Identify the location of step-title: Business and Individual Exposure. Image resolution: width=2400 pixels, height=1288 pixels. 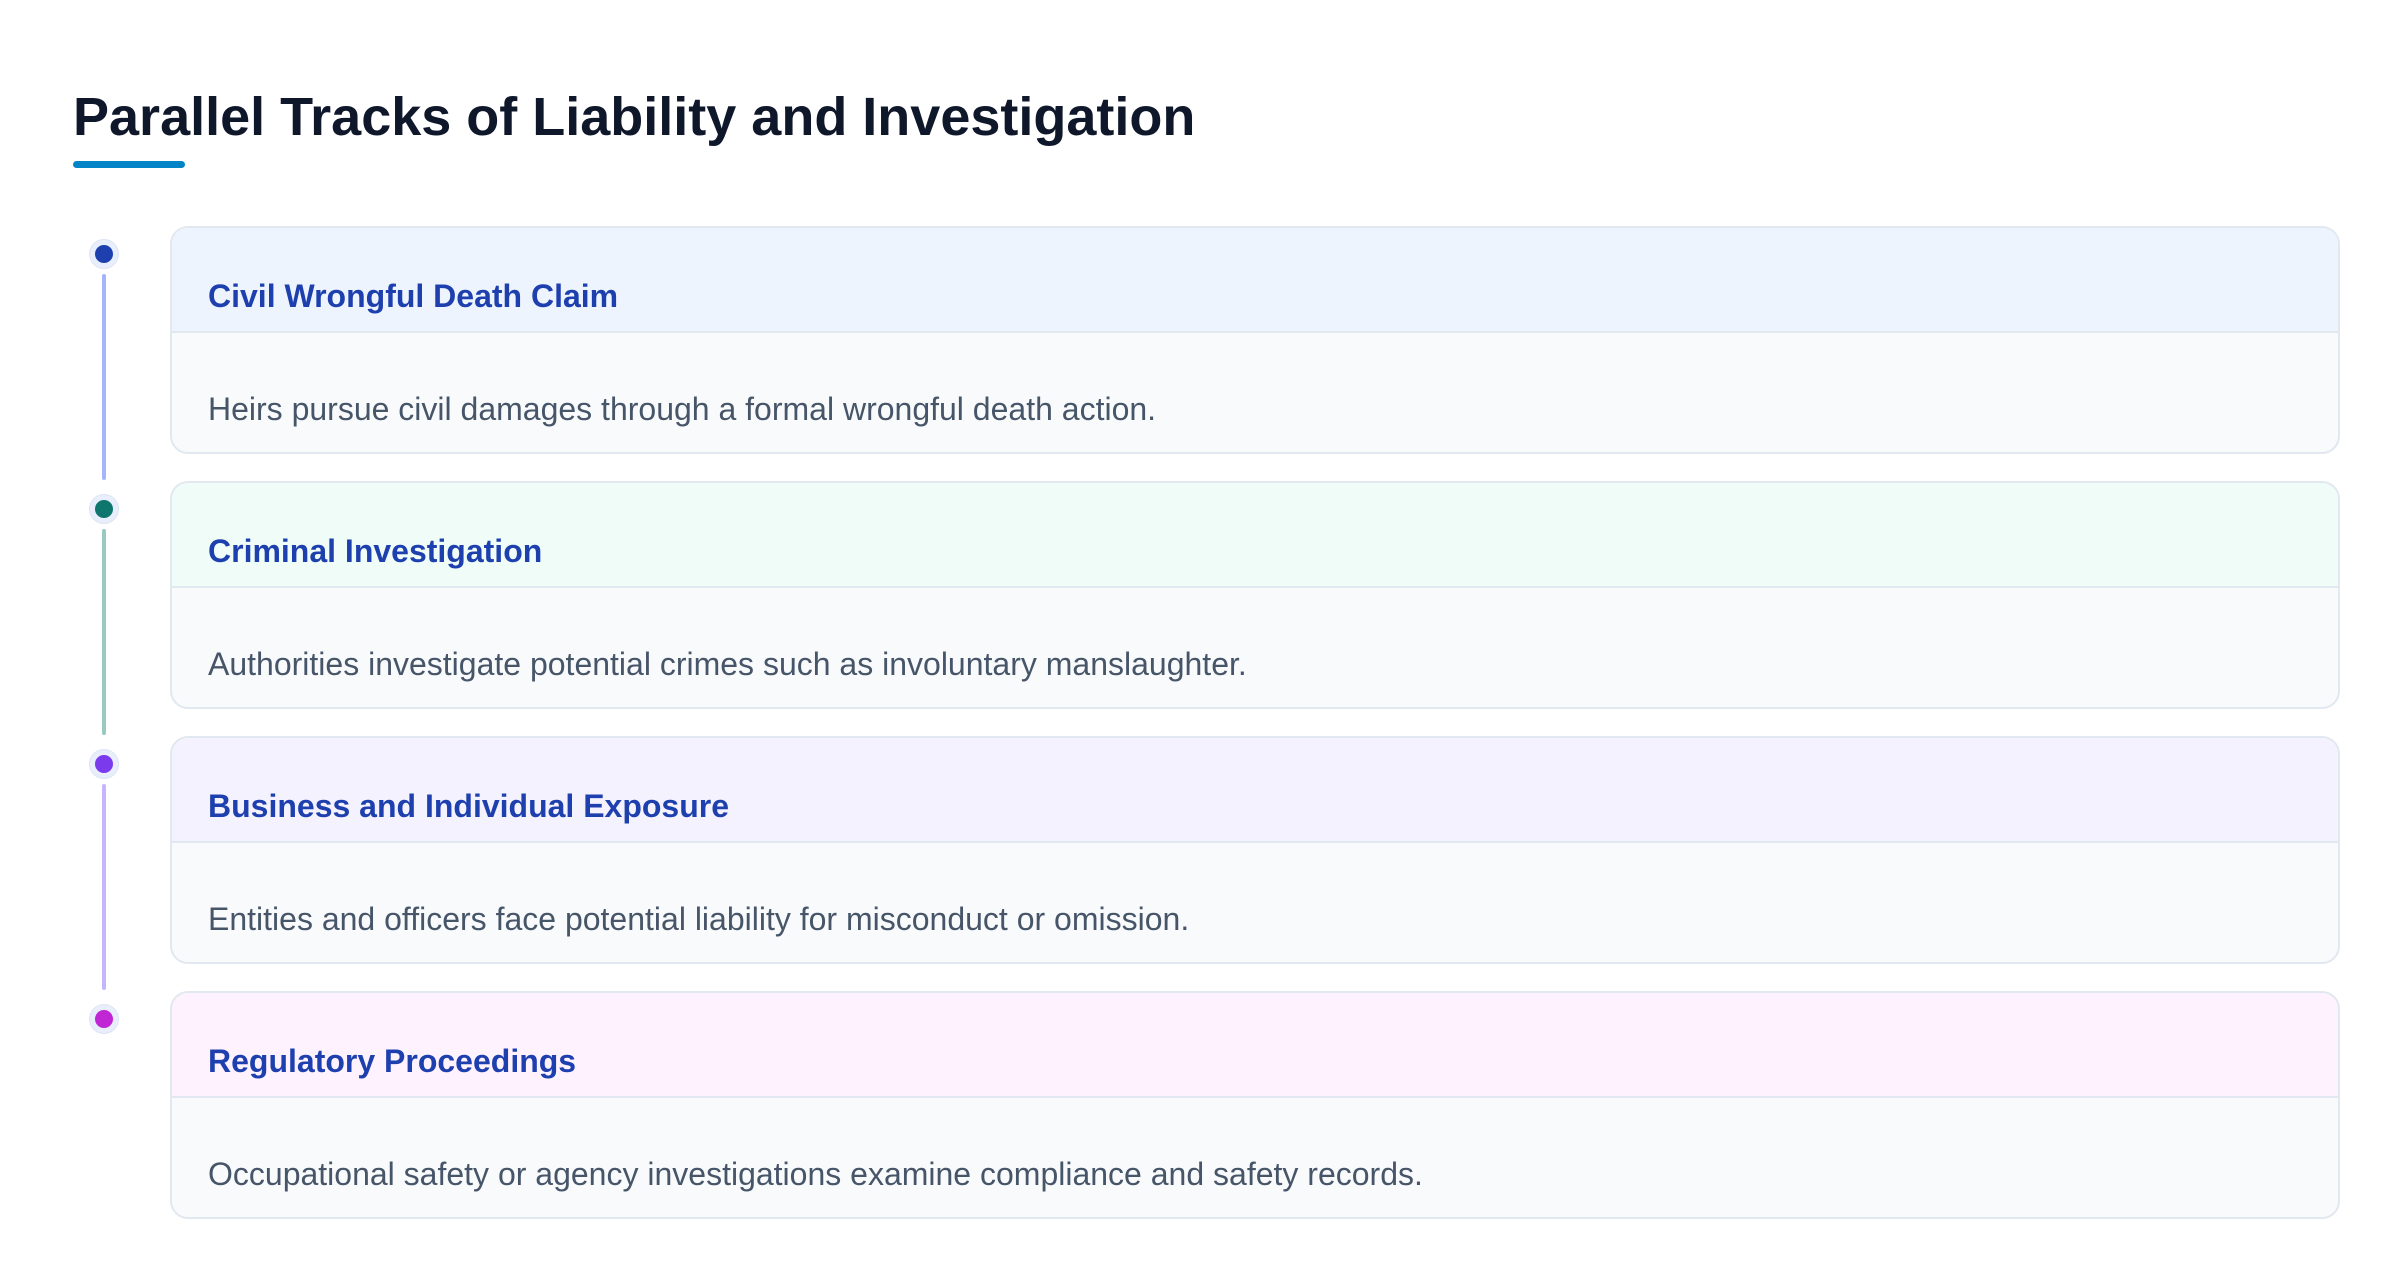
(469, 806).